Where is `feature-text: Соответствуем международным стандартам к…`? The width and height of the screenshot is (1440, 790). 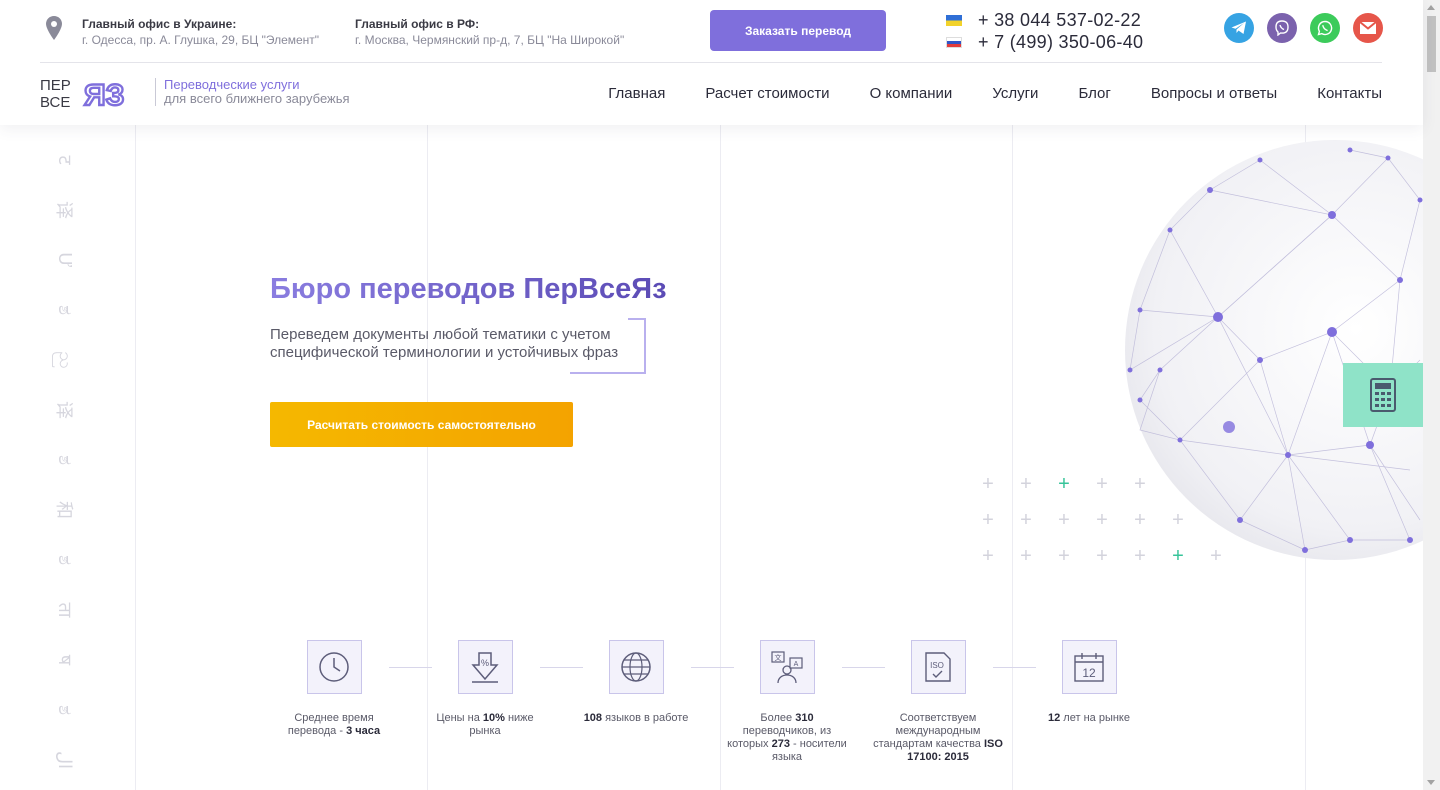
feature-text: Соответствуем международным стандартам к… is located at coordinates (938, 737).